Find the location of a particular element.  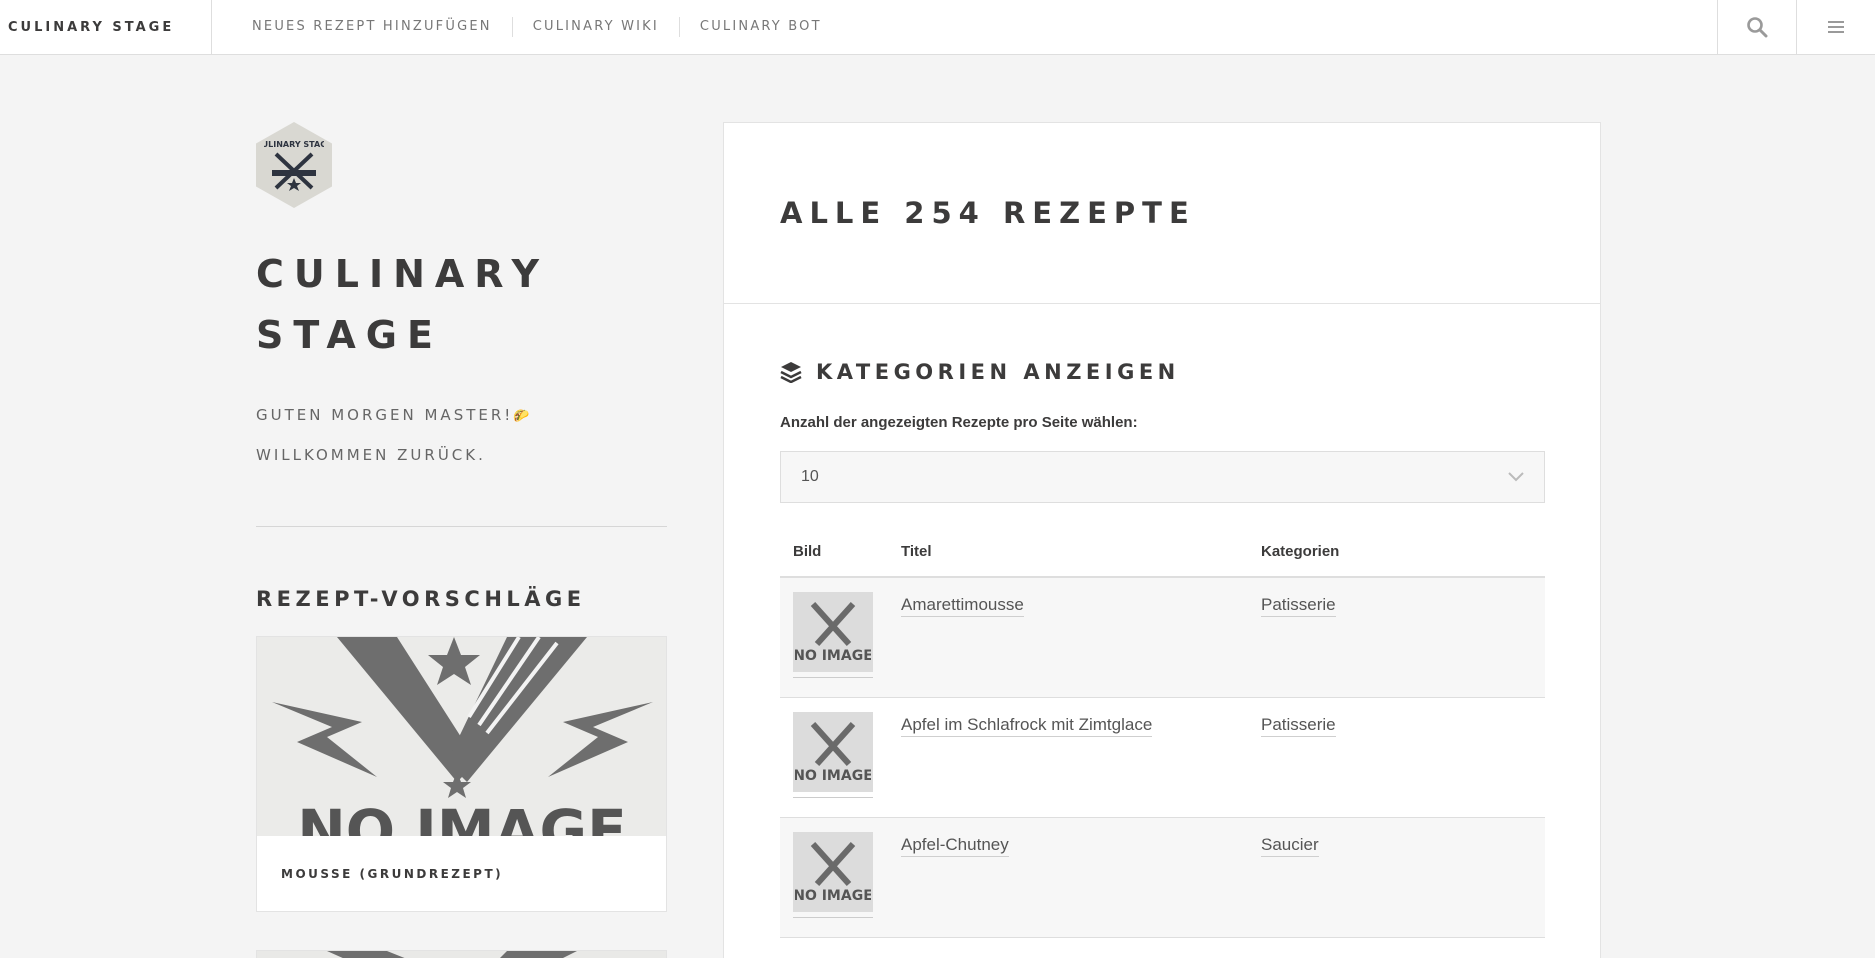

no-image-placeholder-icon is located at coordinates (452, 954).